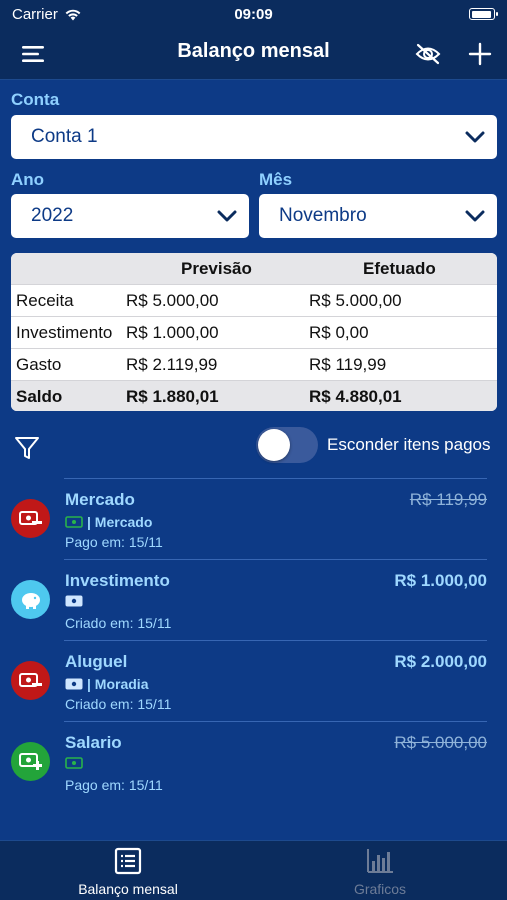 The image size is (507, 900). I want to click on tab-label: Graficos, so click(380, 889).